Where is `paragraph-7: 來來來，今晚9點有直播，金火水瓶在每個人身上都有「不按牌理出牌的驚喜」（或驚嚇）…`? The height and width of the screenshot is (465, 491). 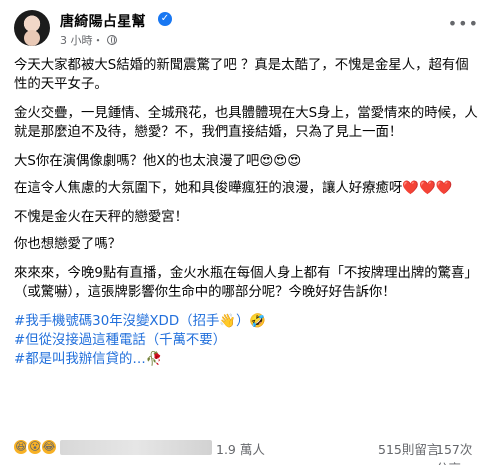
paragraph-7: 來來來，今晚9點有直播，金火水瓶在每個人身上都有「不按牌理出牌的驚喜」（或驚嚇）… is located at coordinates (246, 283).